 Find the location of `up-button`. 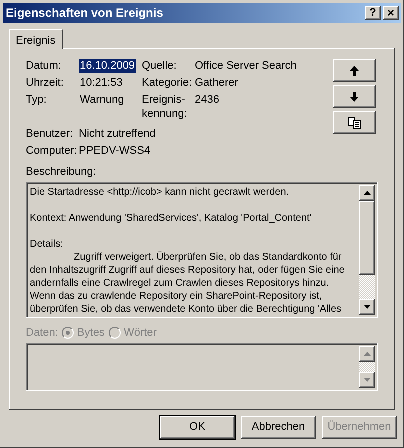

up-button is located at coordinates (354, 70).